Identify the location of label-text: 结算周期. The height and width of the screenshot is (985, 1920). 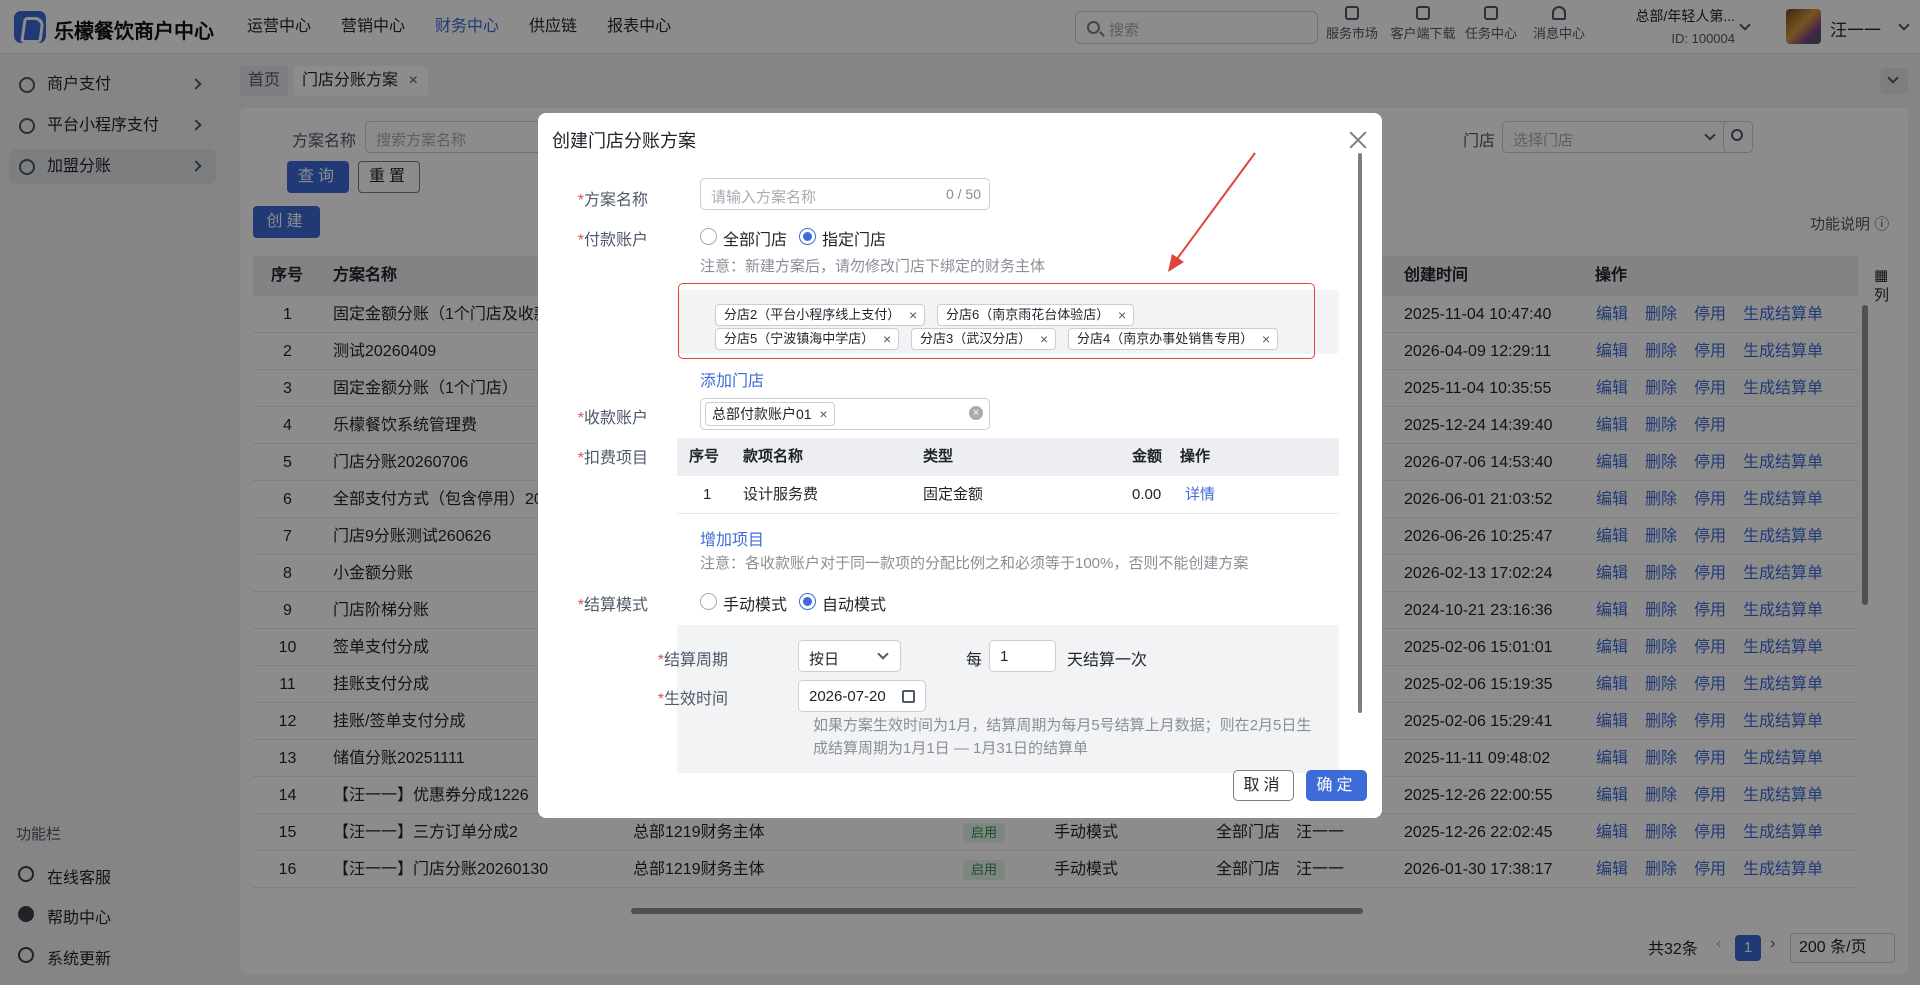
(695, 660).